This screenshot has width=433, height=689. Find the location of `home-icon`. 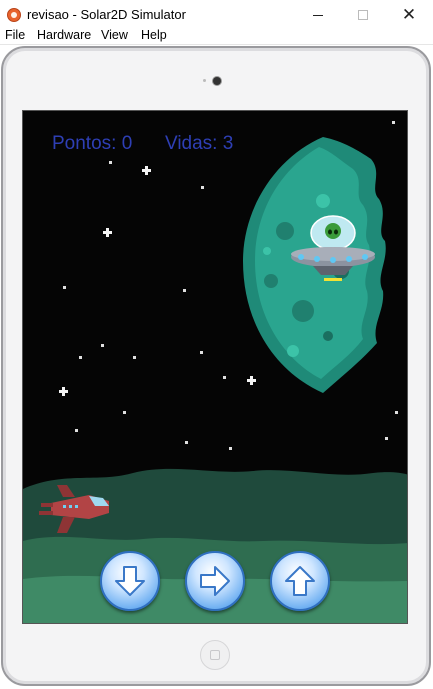

home-icon is located at coordinates (215, 655).